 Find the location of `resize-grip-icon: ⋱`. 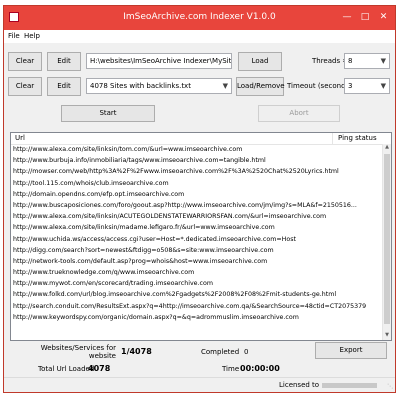

resize-grip-icon: ⋱ is located at coordinates (390, 386).